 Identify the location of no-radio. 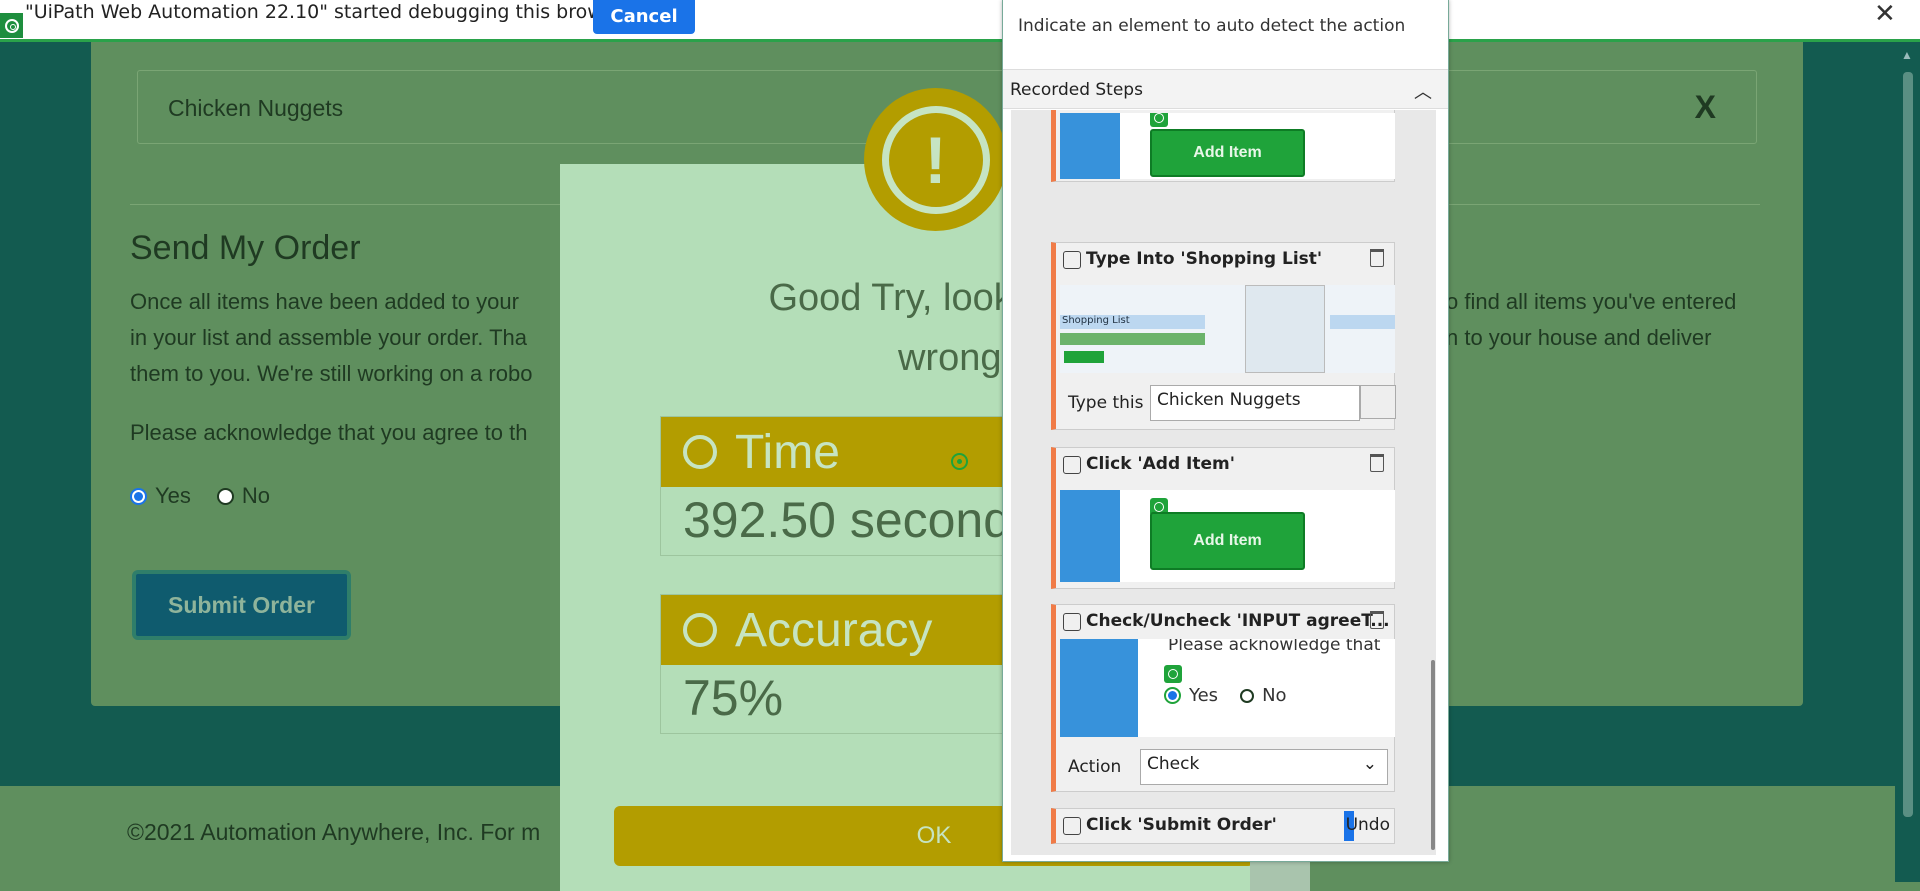
(225, 496).